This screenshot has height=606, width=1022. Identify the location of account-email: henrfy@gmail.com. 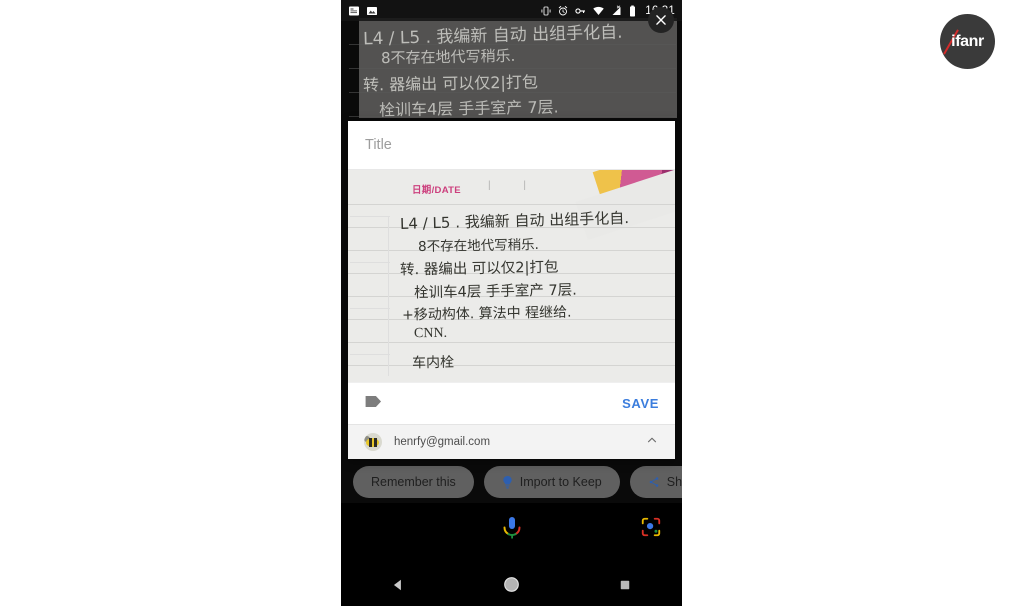
(442, 442).